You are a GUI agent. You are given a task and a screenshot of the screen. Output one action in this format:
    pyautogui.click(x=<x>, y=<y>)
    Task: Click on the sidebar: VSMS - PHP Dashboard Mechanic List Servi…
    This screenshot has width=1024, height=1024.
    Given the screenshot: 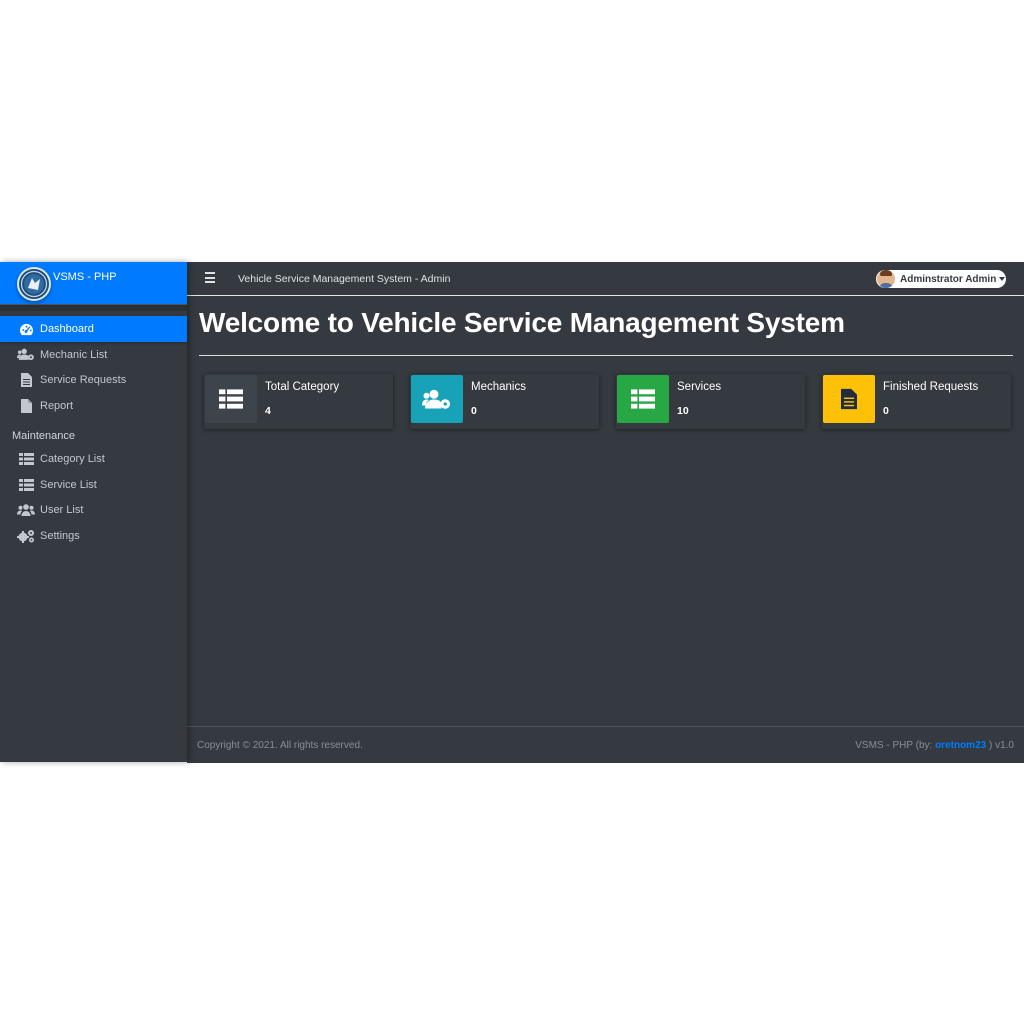 What is the action you would take?
    pyautogui.click(x=93, y=512)
    